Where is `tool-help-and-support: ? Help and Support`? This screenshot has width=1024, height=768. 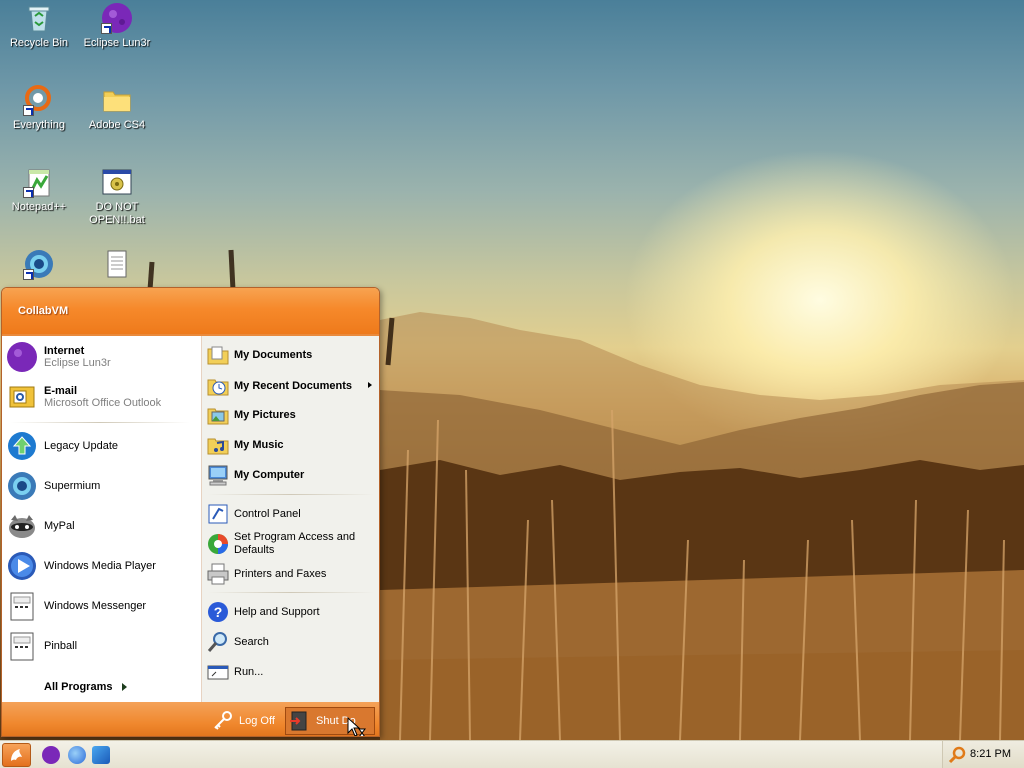 tool-help-and-support: ? Help and Support is located at coordinates (292, 612).